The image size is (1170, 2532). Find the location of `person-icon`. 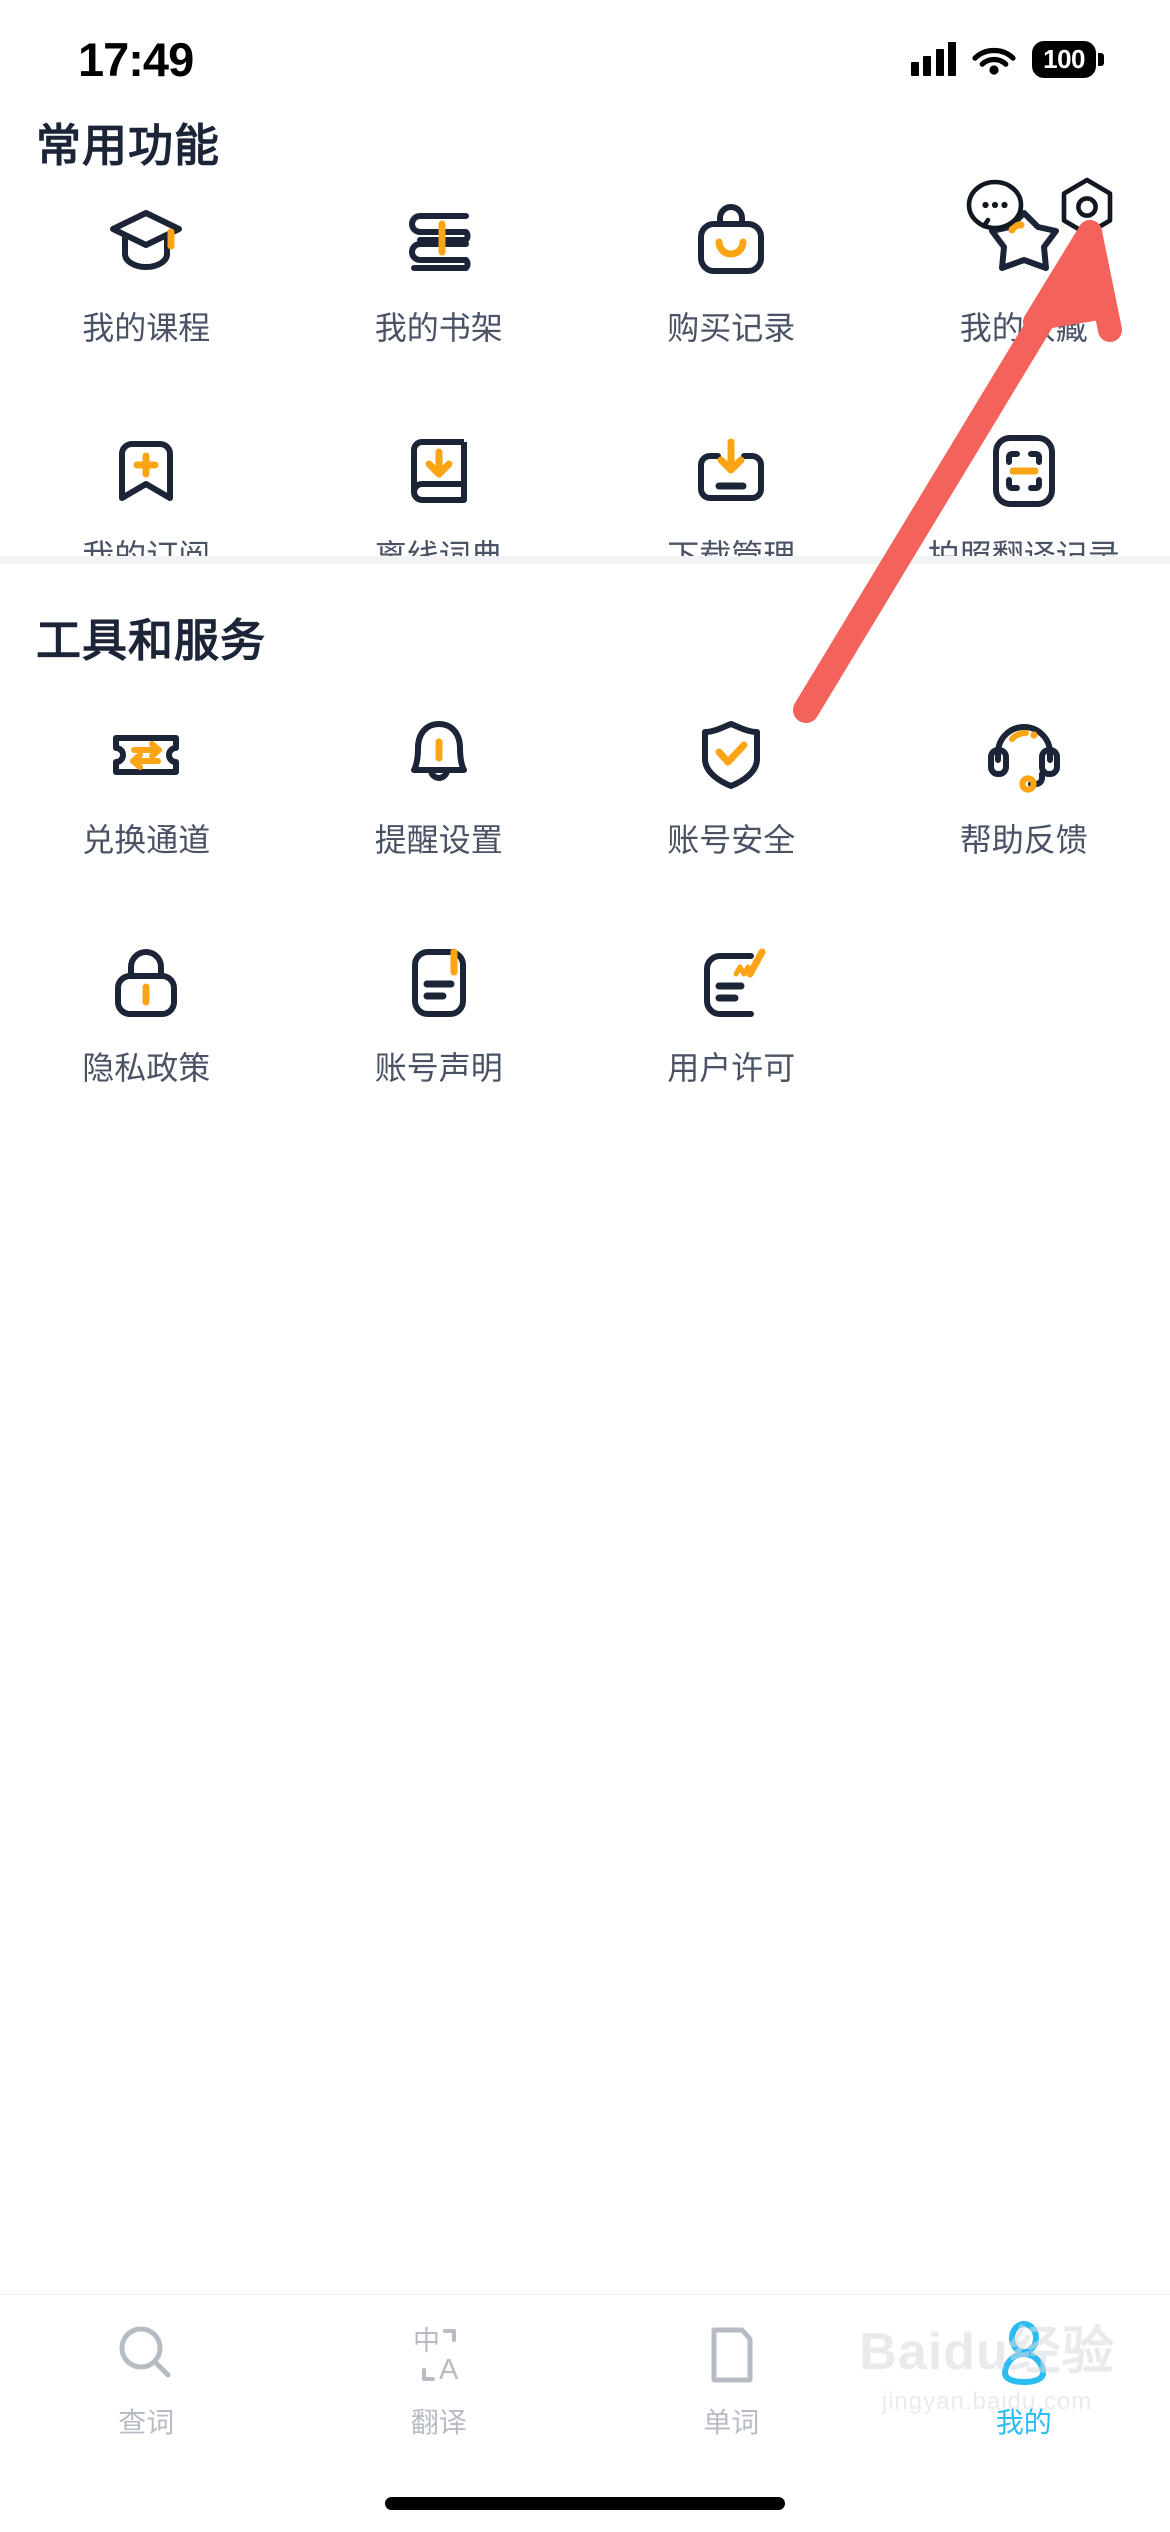

person-icon is located at coordinates (1024, 2355).